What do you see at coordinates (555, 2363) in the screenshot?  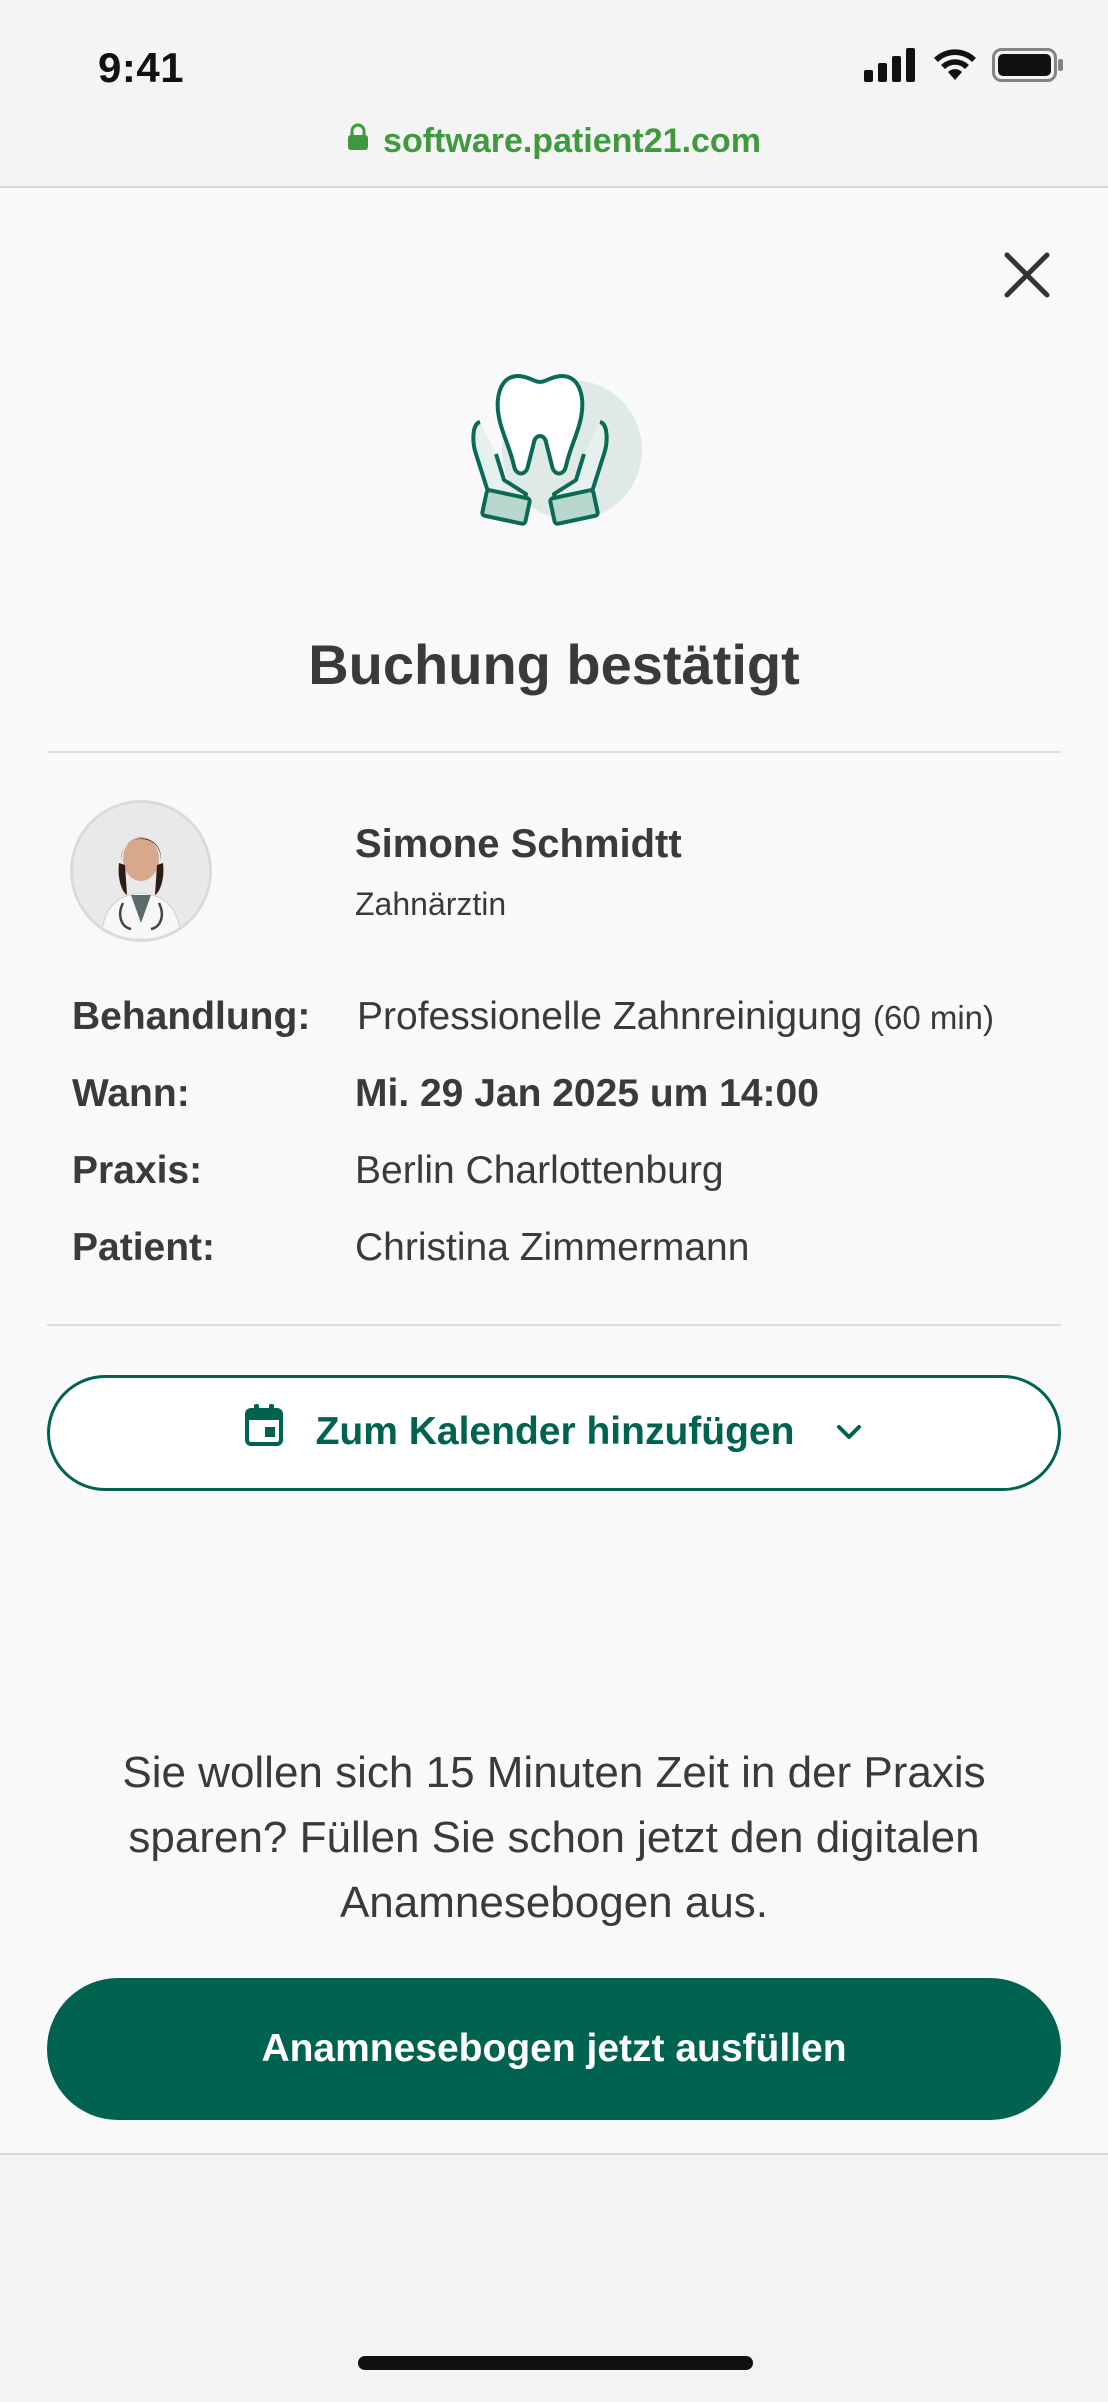 I see `home-indicator` at bounding box center [555, 2363].